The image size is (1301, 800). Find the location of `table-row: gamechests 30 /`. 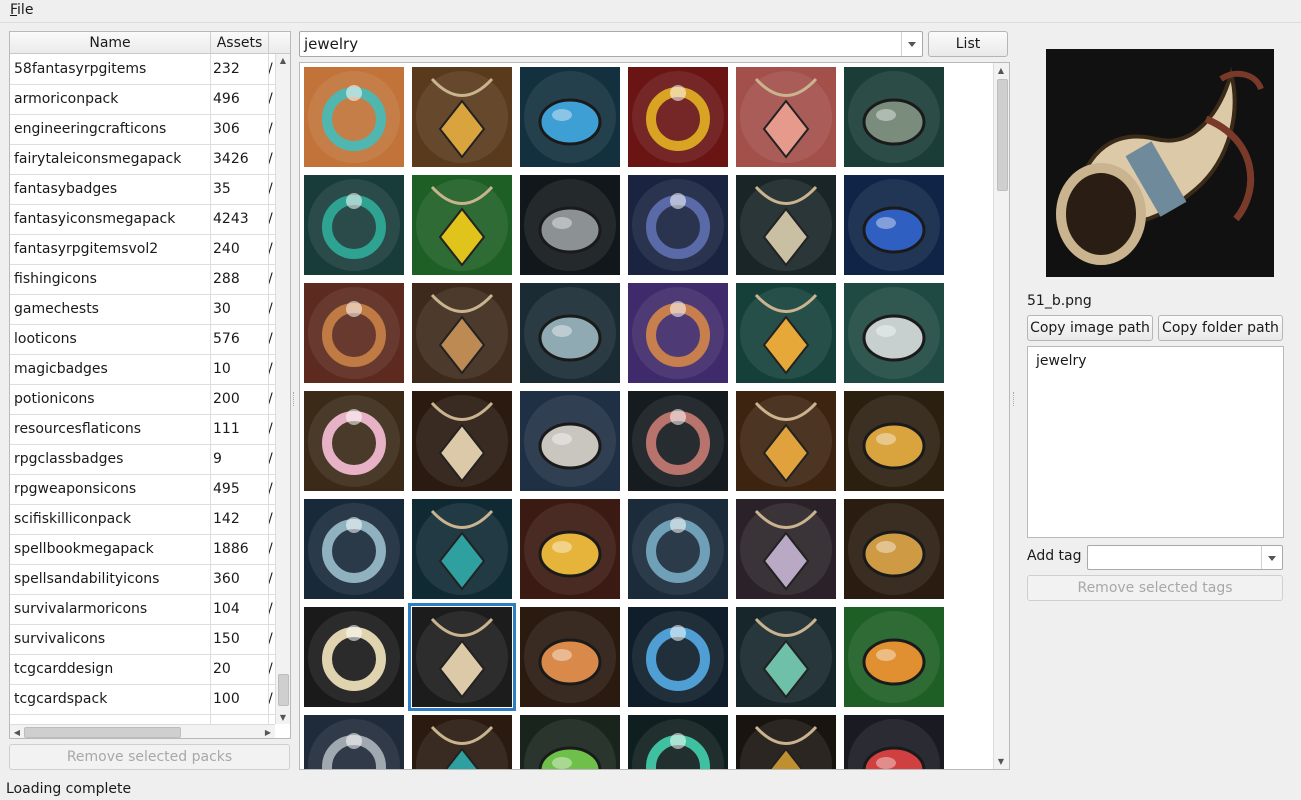

table-row: gamechests 30 / is located at coordinates (142, 309).